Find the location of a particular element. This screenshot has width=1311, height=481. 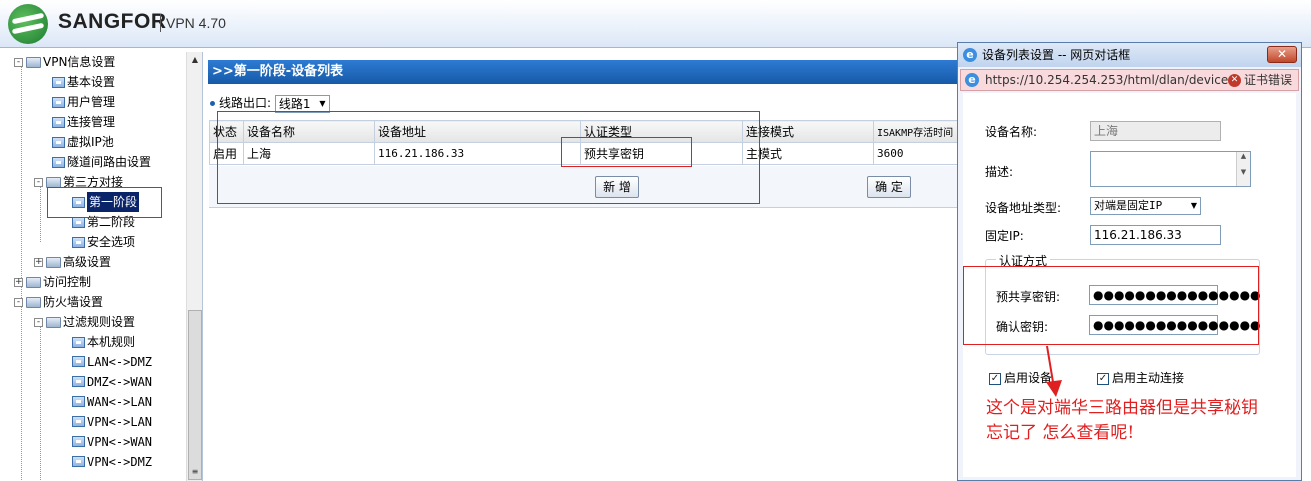

tree-item-filter-rules: - 过滤规则设置 is located at coordinates (84, 322).